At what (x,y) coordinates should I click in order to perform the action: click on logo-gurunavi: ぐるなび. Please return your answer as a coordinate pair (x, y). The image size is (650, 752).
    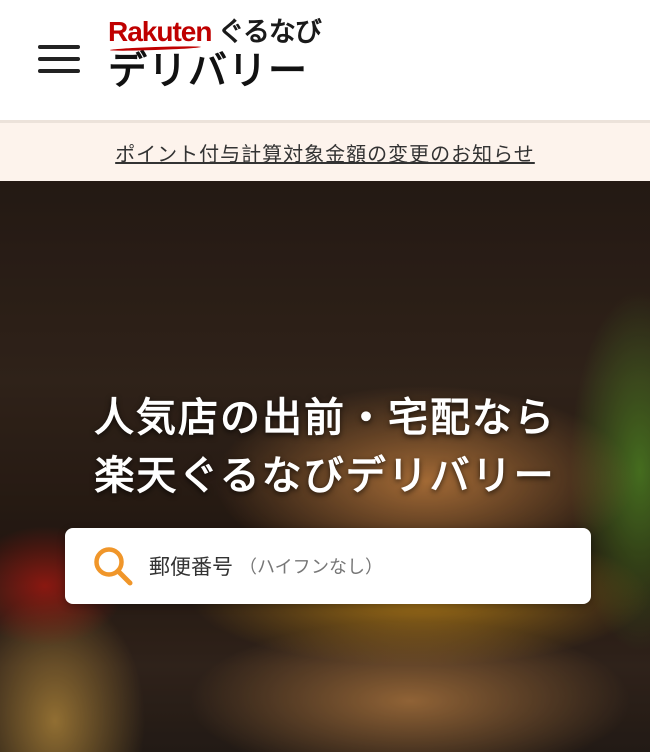
    Looking at the image, I should click on (269, 32).